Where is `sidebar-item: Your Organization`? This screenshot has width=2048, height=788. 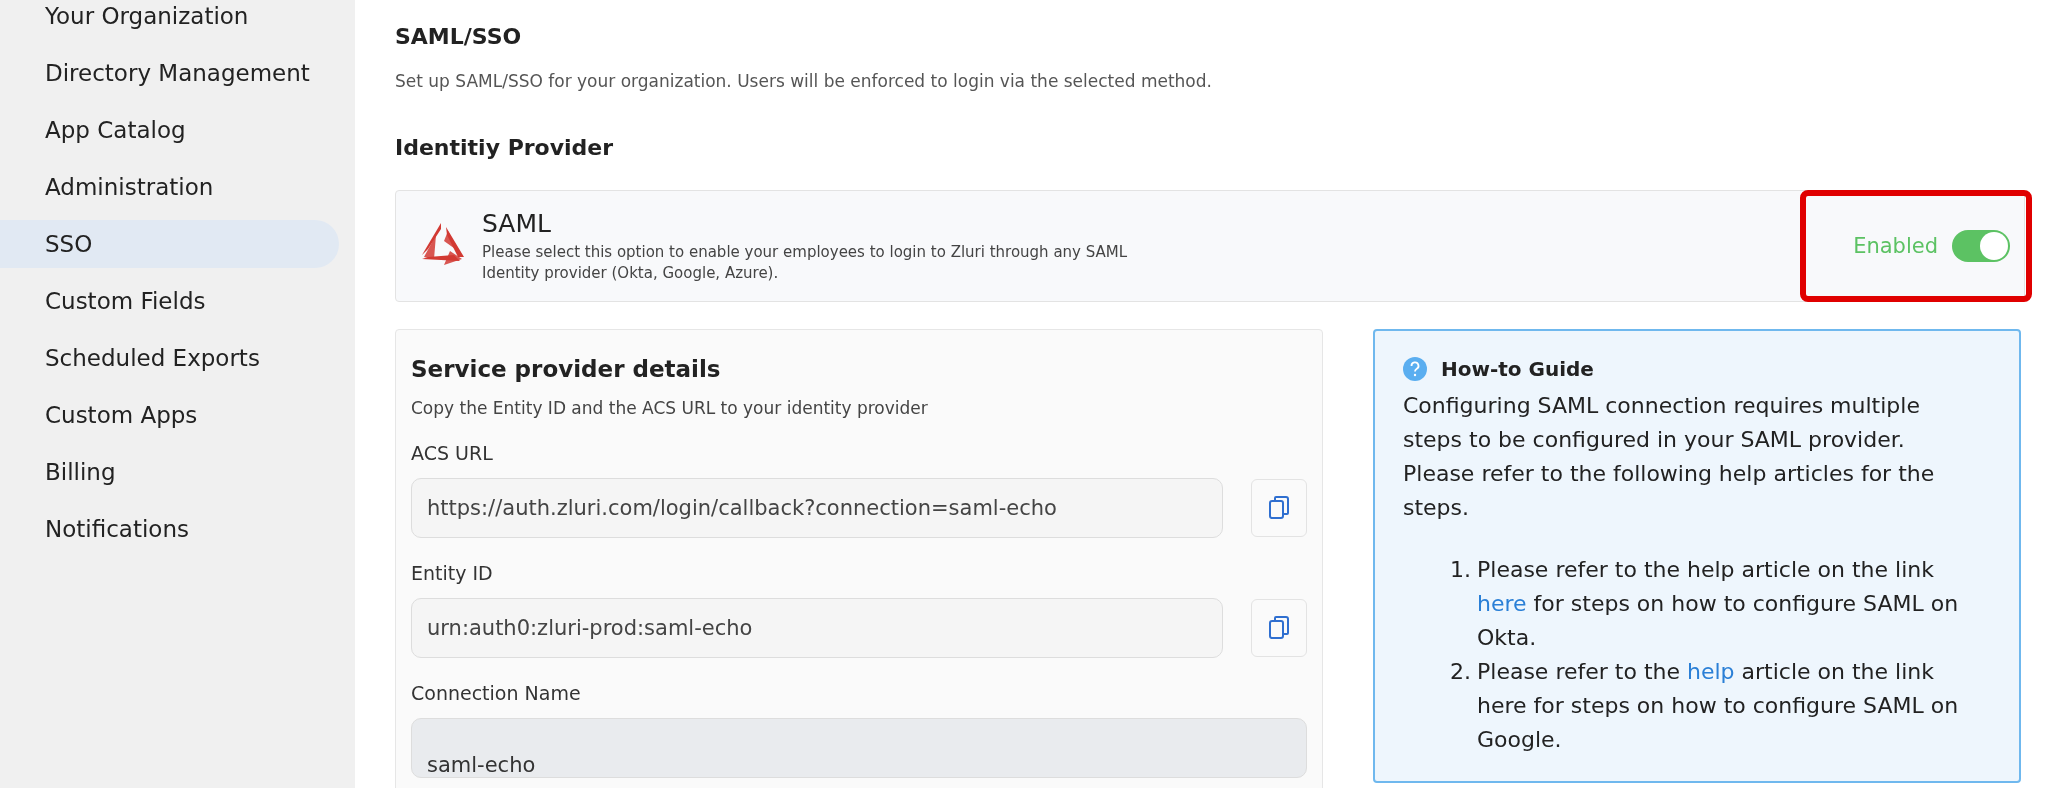 sidebar-item: Your Organization is located at coordinates (169, 20).